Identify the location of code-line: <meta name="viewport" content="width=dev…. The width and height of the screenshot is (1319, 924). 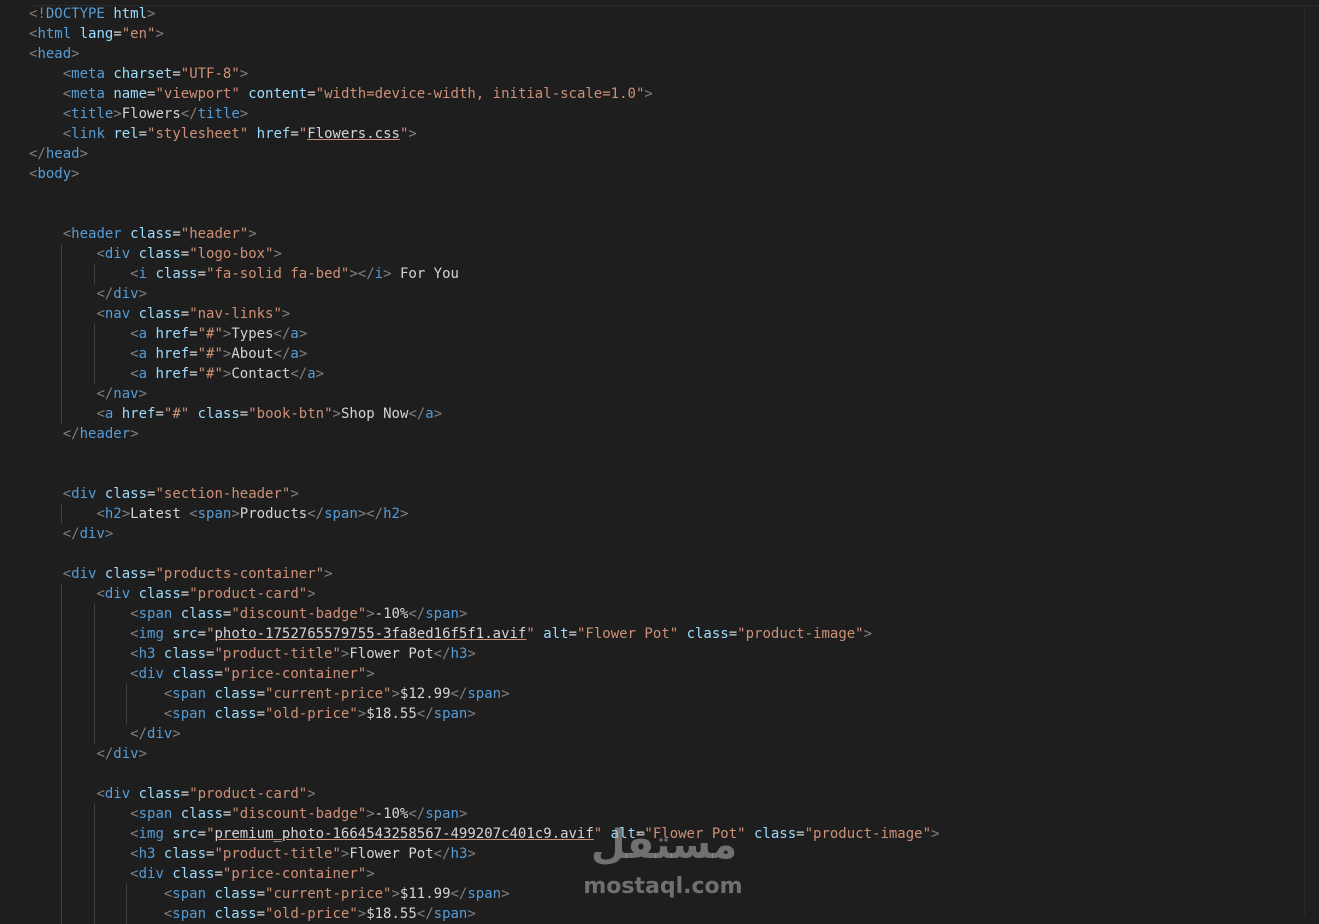
(341, 94).